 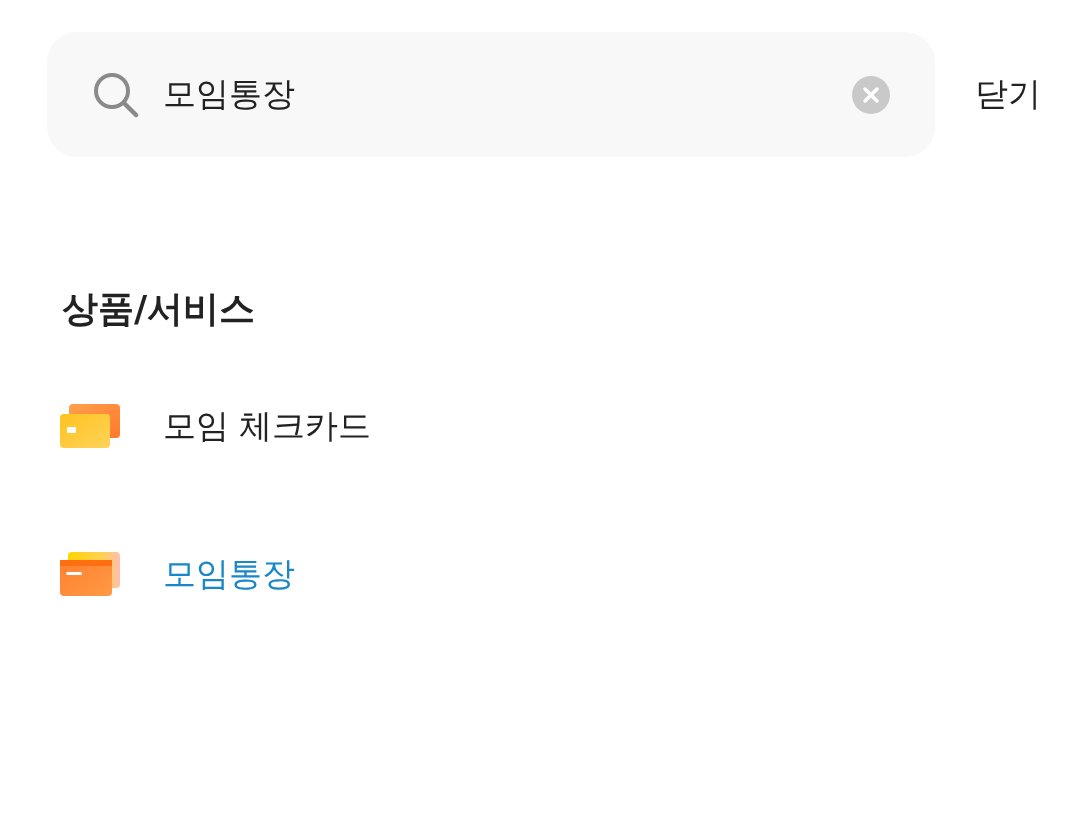 What do you see at coordinates (871, 94) in the screenshot?
I see `clear-button` at bounding box center [871, 94].